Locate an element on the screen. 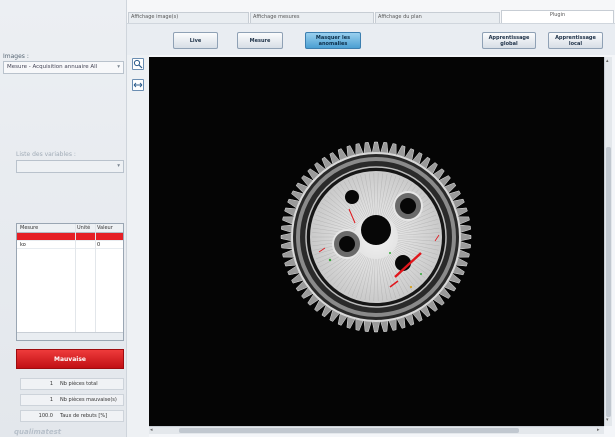  tab-affichage-images: Affichage image(s) is located at coordinates (188, 17).